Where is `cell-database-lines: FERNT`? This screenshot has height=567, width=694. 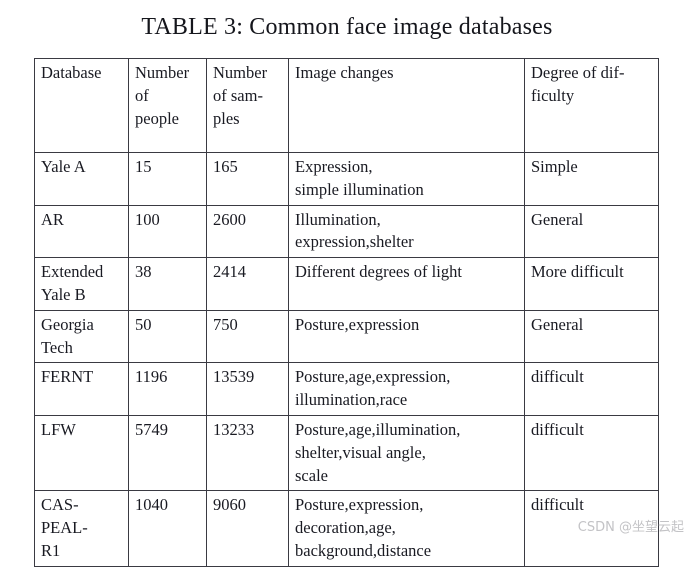 cell-database-lines: FERNT is located at coordinates (82, 377).